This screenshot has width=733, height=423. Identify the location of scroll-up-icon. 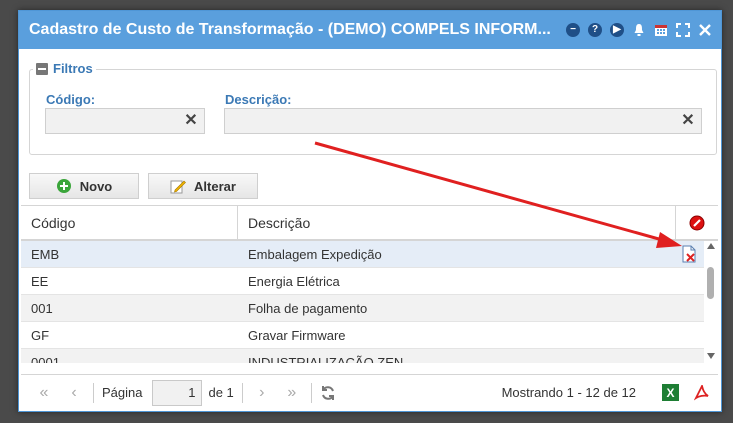
(711, 246).